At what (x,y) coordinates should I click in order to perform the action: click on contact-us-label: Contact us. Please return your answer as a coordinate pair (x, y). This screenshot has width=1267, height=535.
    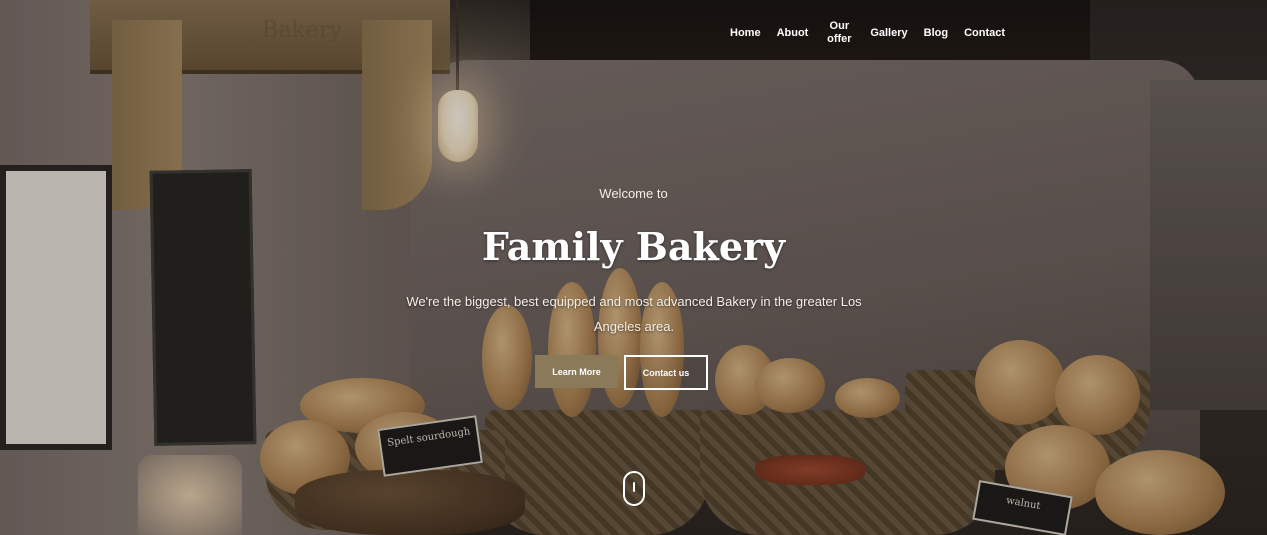
    Looking at the image, I should click on (666, 372).